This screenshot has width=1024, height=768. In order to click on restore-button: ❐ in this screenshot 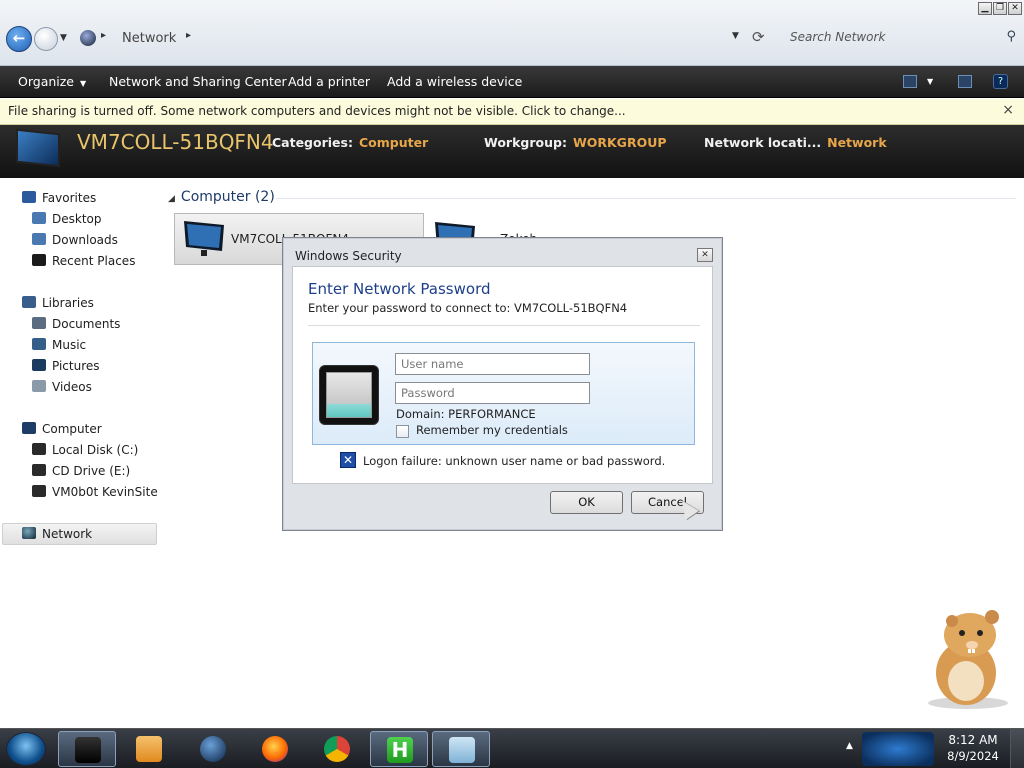, I will do `click(1000, 8)`.